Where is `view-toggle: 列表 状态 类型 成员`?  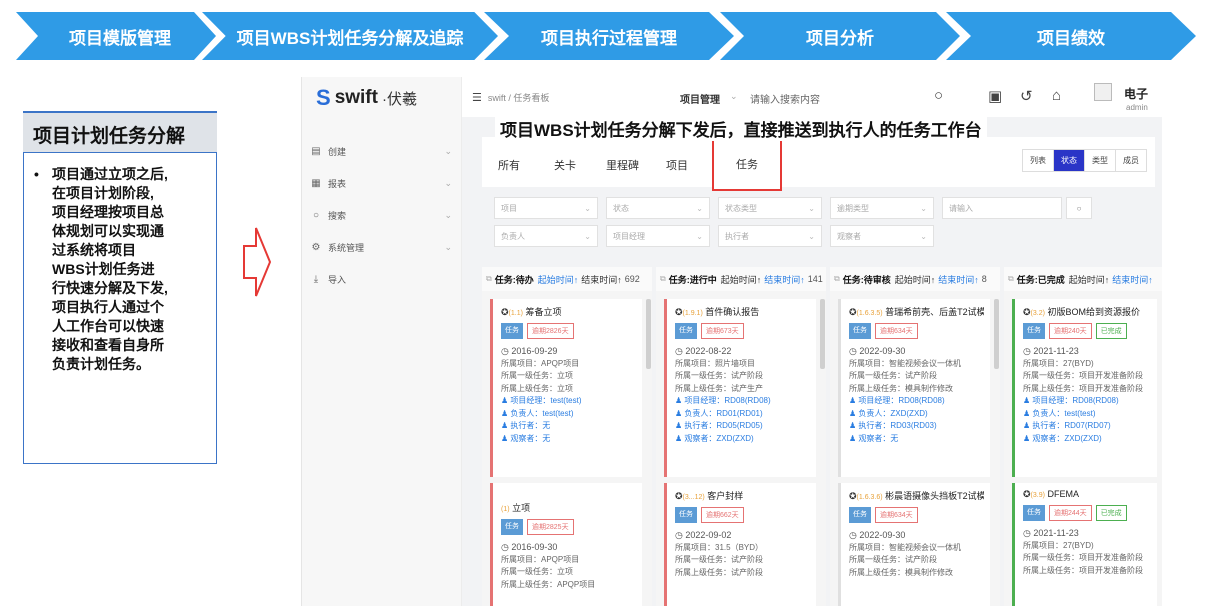 view-toggle: 列表 状态 类型 成员 is located at coordinates (1084, 160).